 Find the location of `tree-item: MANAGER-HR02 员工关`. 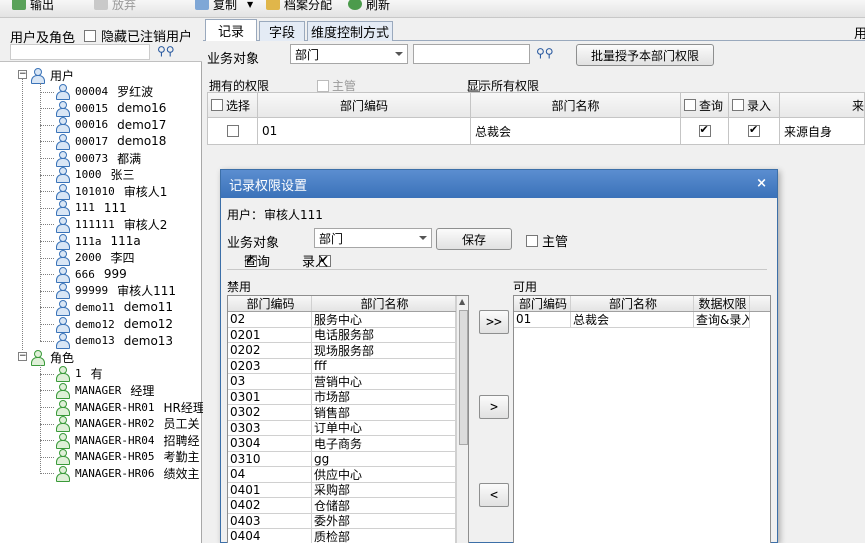

tree-item: MANAGER-HR02 员工关 is located at coordinates (127, 424).